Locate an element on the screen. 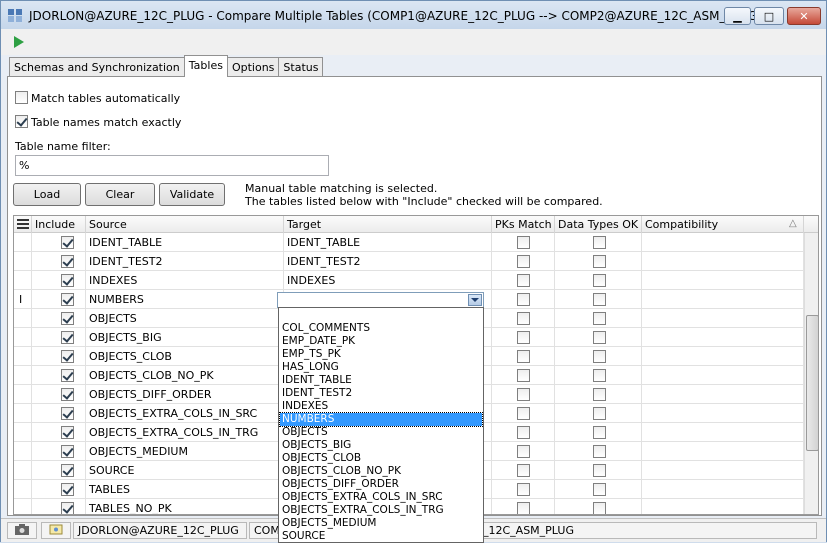  dropdown-option: OBJECTS_CLOB is located at coordinates (381, 458).